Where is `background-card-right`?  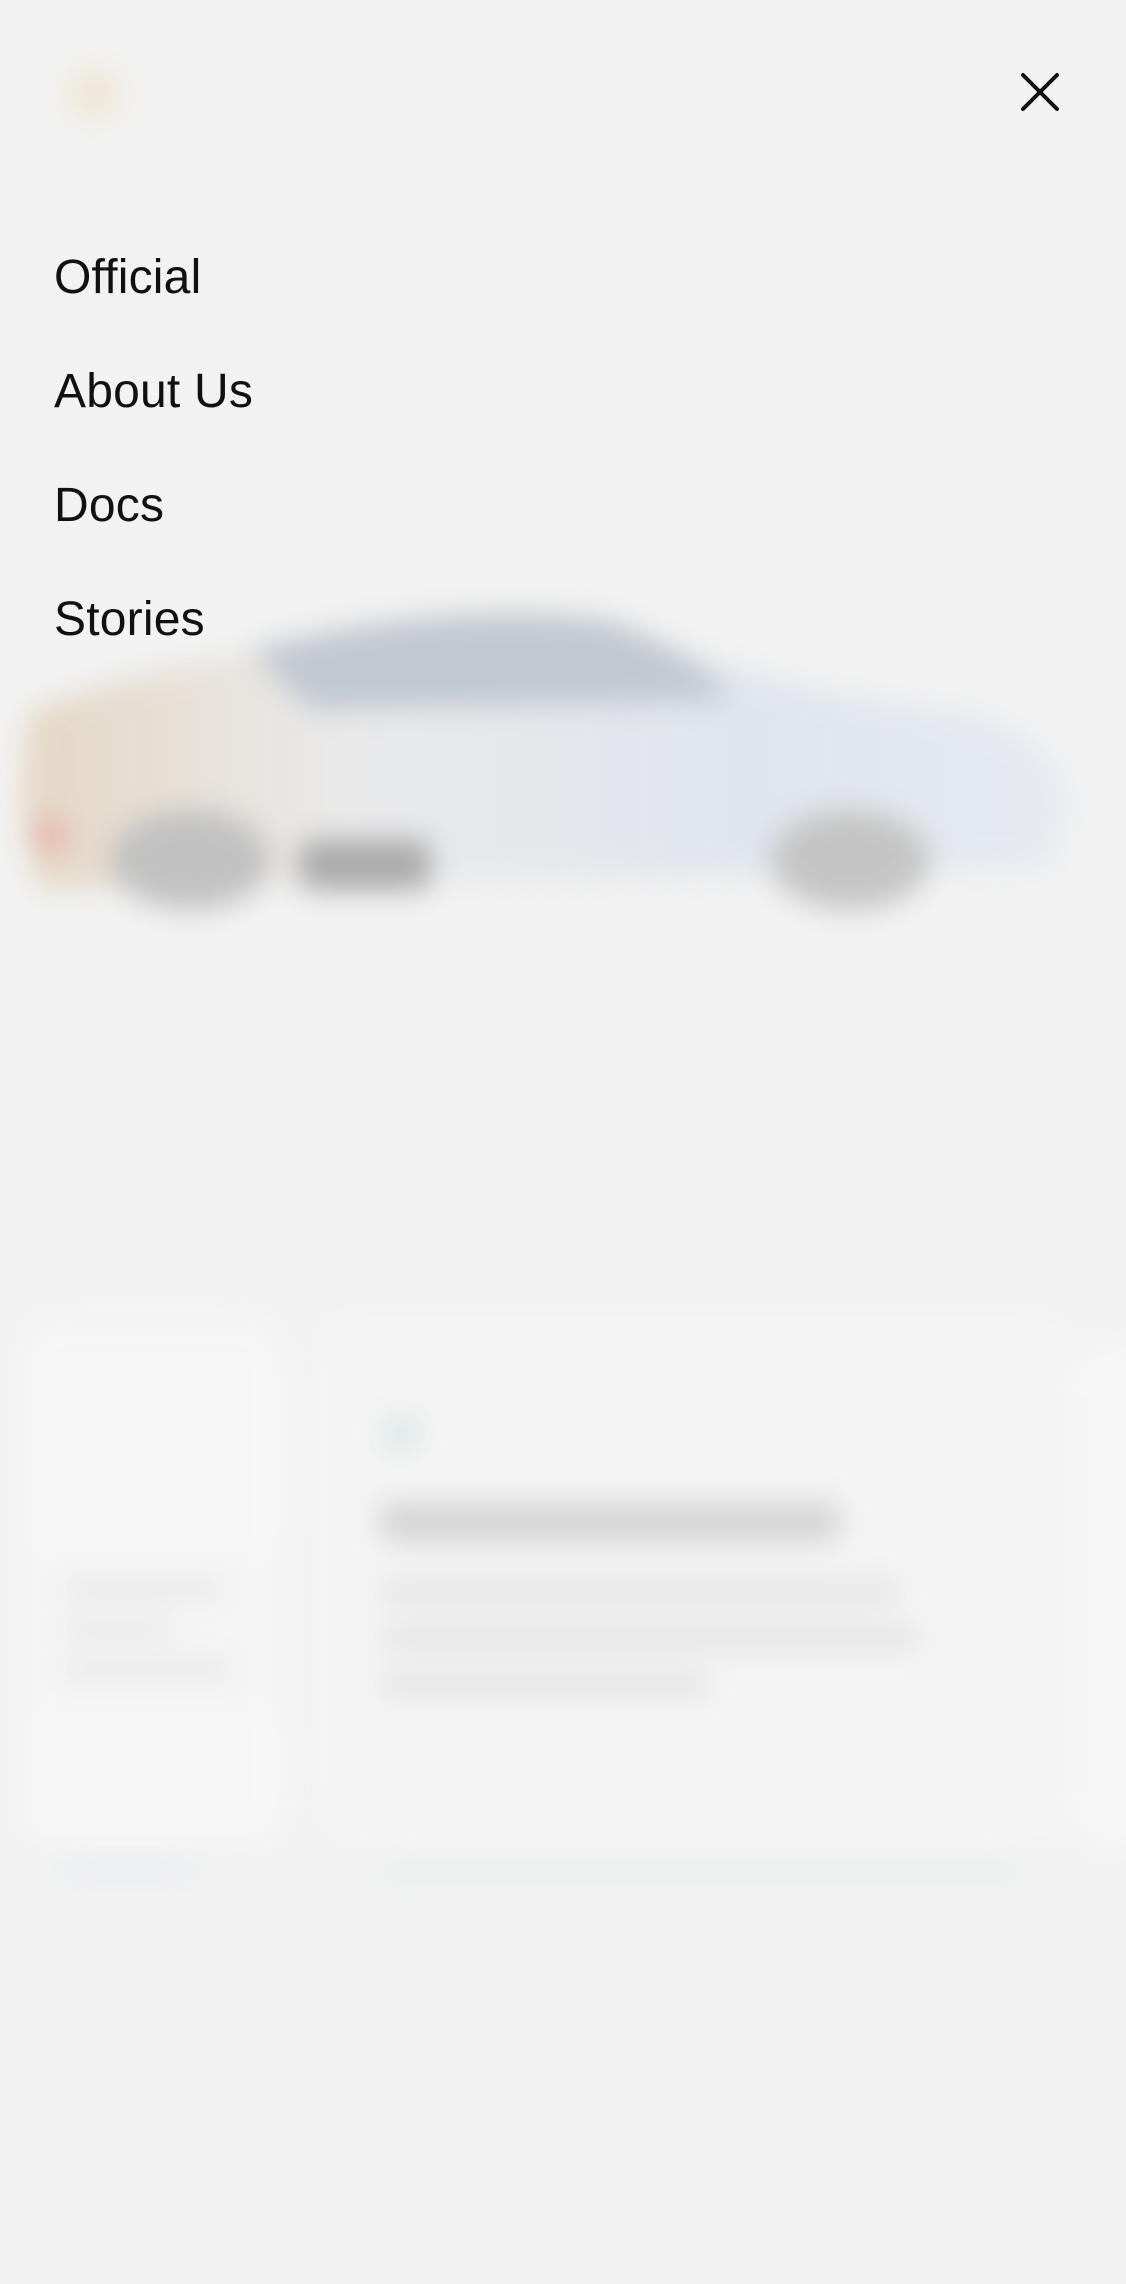
background-card-right is located at coordinates (1099, 1596).